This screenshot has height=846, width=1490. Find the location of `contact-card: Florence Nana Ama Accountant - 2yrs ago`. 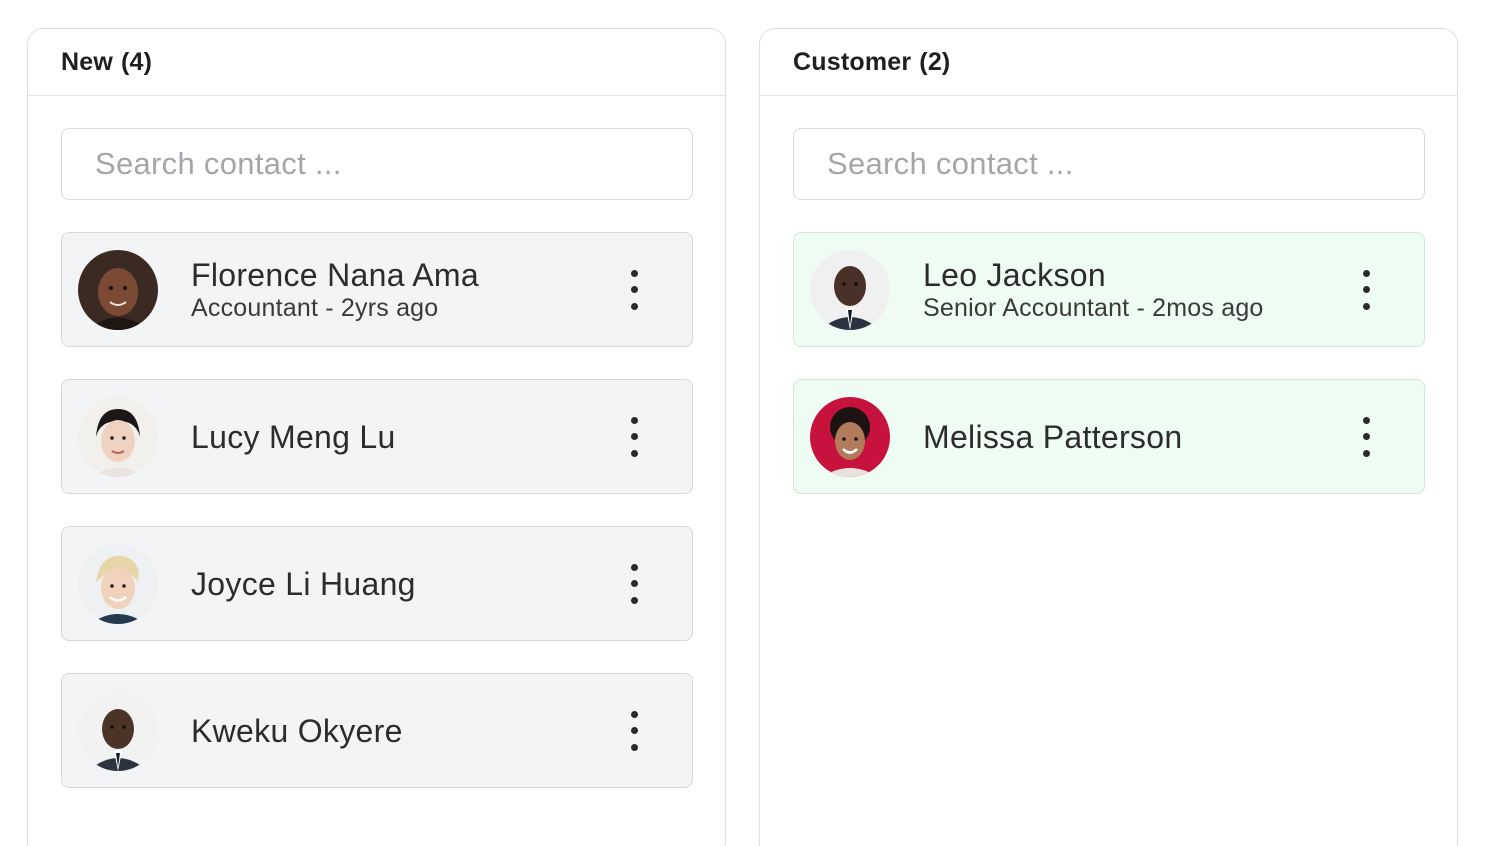

contact-card: Florence Nana Ama Accountant - 2yrs ago is located at coordinates (377, 289).